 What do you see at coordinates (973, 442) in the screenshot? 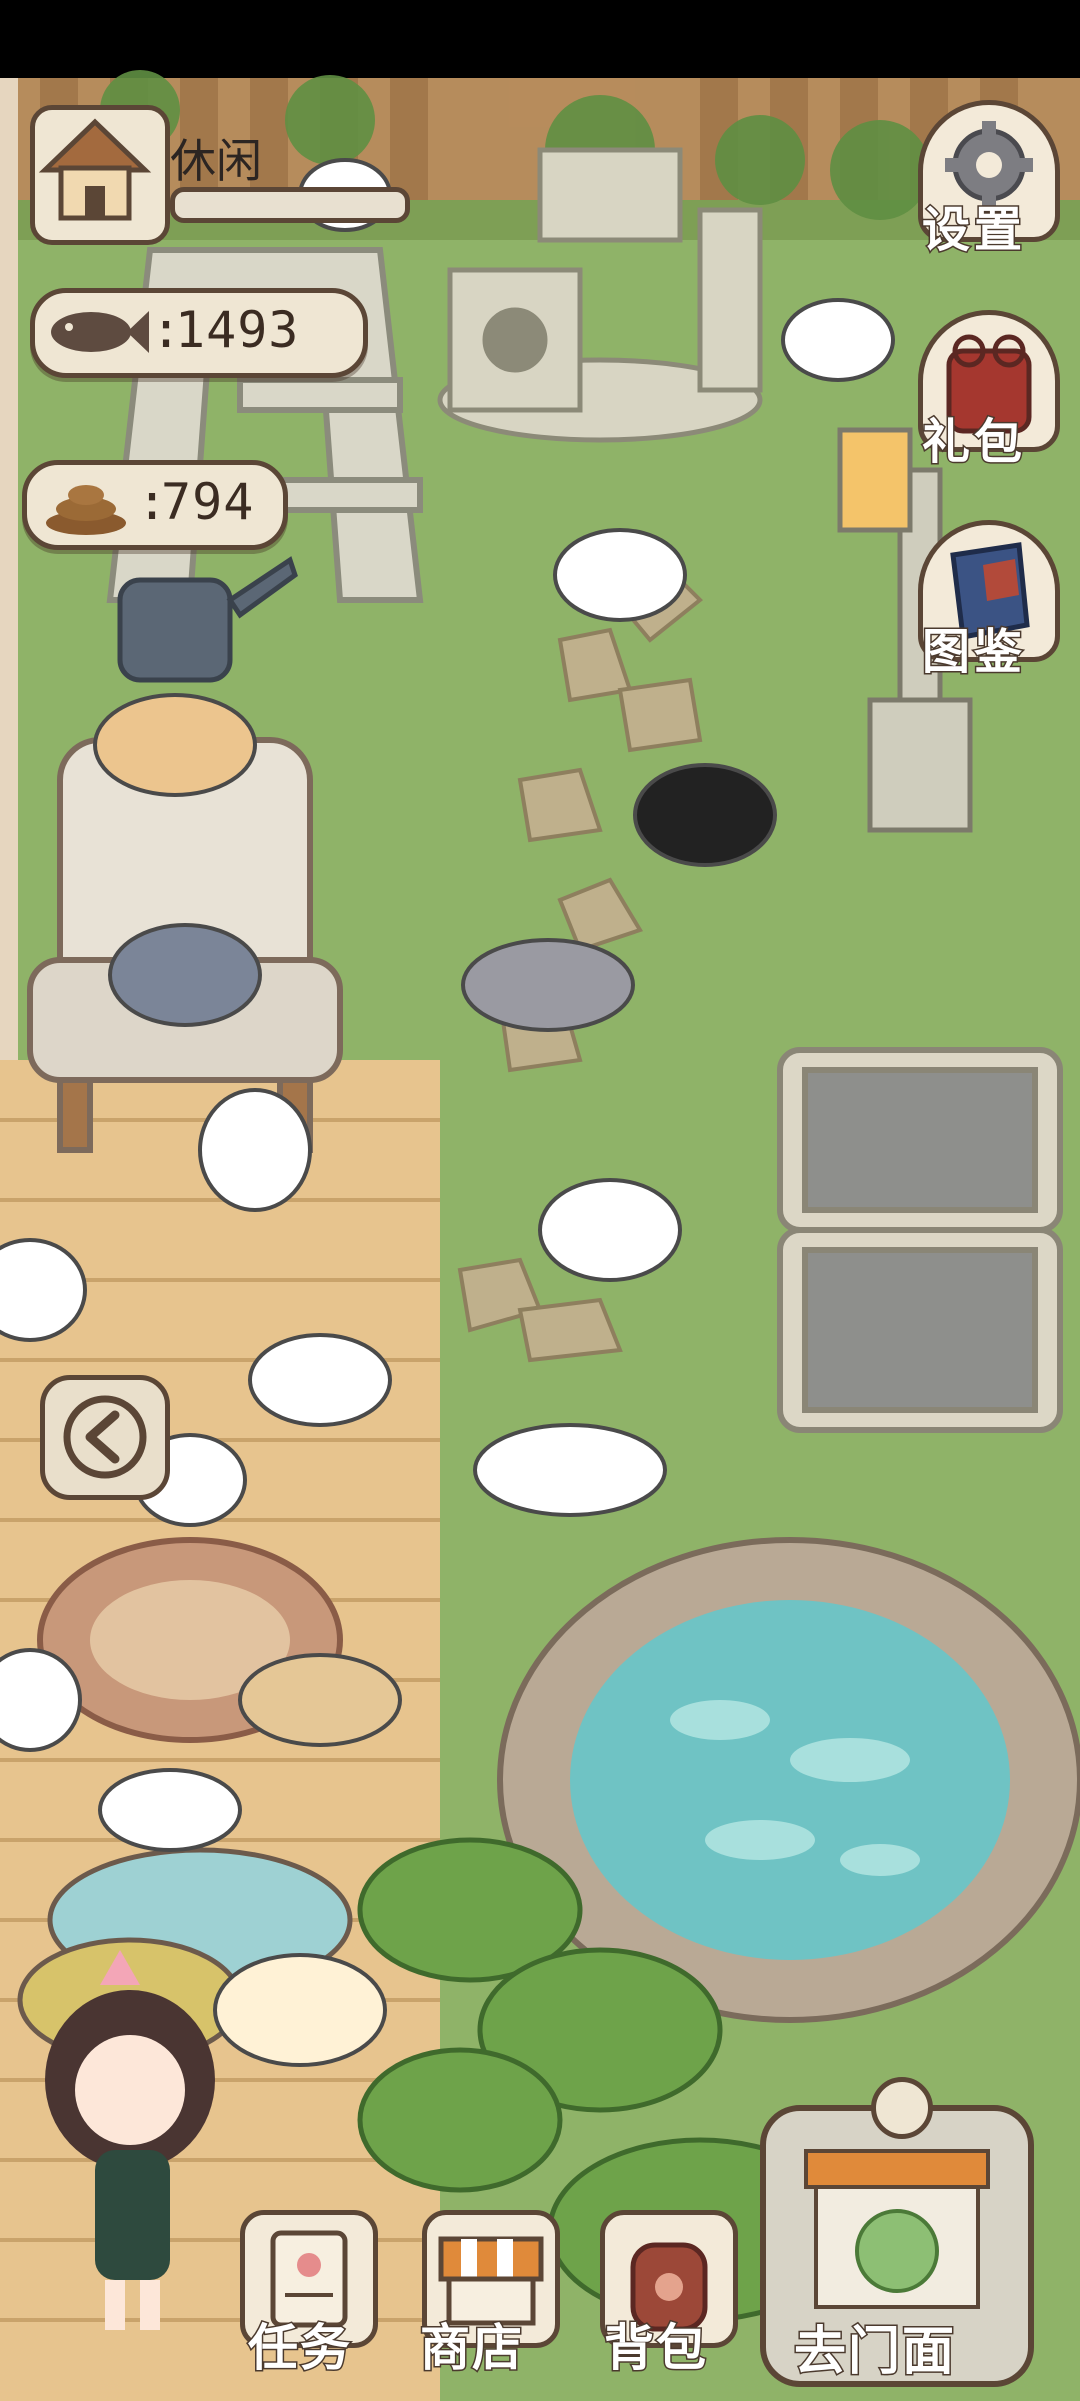
I see `gift-label: 礼包` at bounding box center [973, 442].